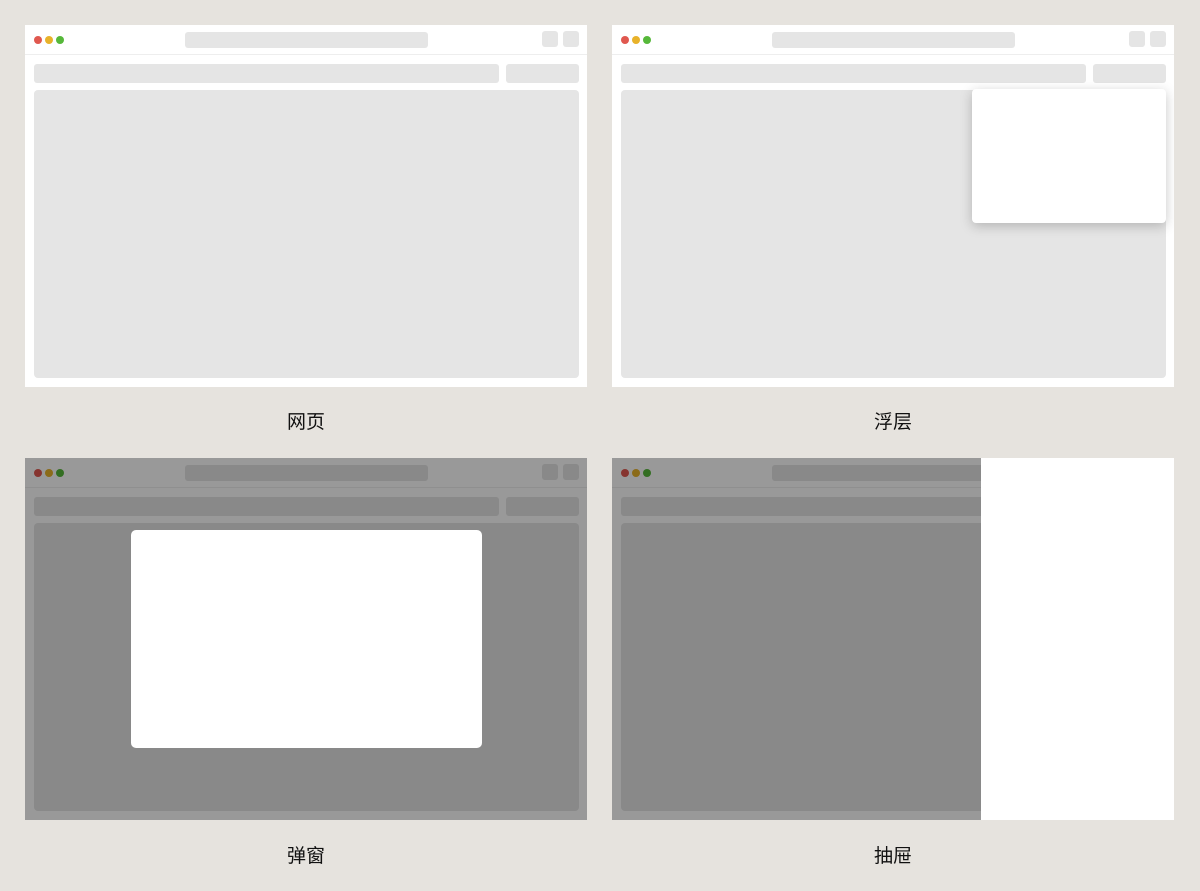 The width and height of the screenshot is (1200, 891). What do you see at coordinates (1077, 639) in the screenshot?
I see `drawer-panel` at bounding box center [1077, 639].